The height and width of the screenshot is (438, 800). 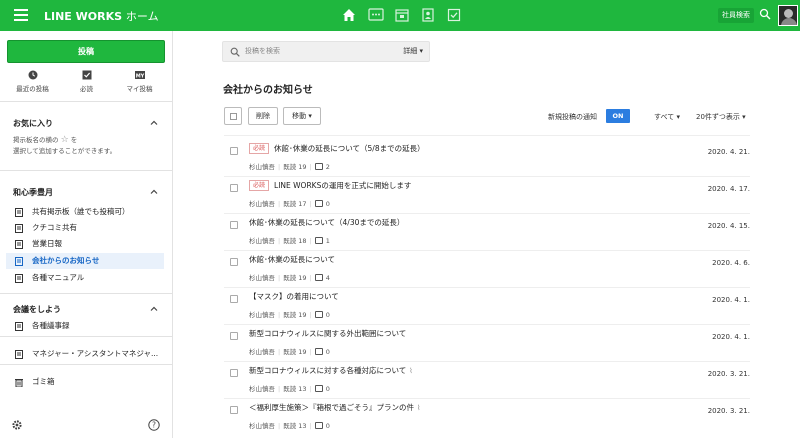 I want to click on board-icon, so click(x=19, y=354).